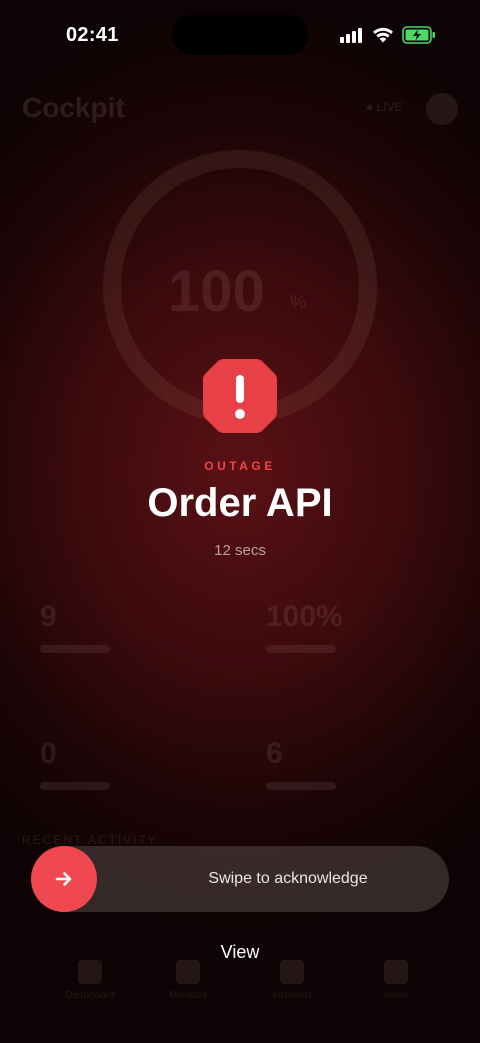  What do you see at coordinates (396, 995) in the screenshot?
I see `background-tab-label: Inbox` at bounding box center [396, 995].